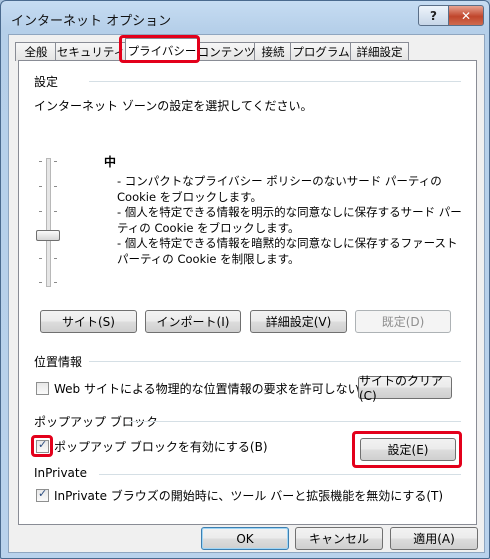 The width and height of the screenshot is (490, 559). I want to click on apply-button: 適用(A), so click(434, 538).